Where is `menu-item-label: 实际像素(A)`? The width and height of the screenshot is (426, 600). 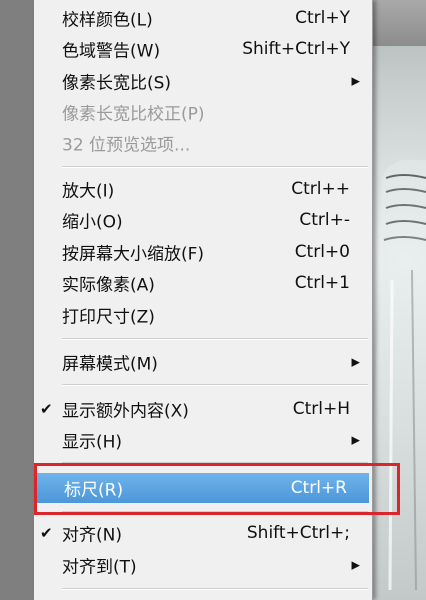 menu-item-label: 实际像素(A) is located at coordinates (108, 285).